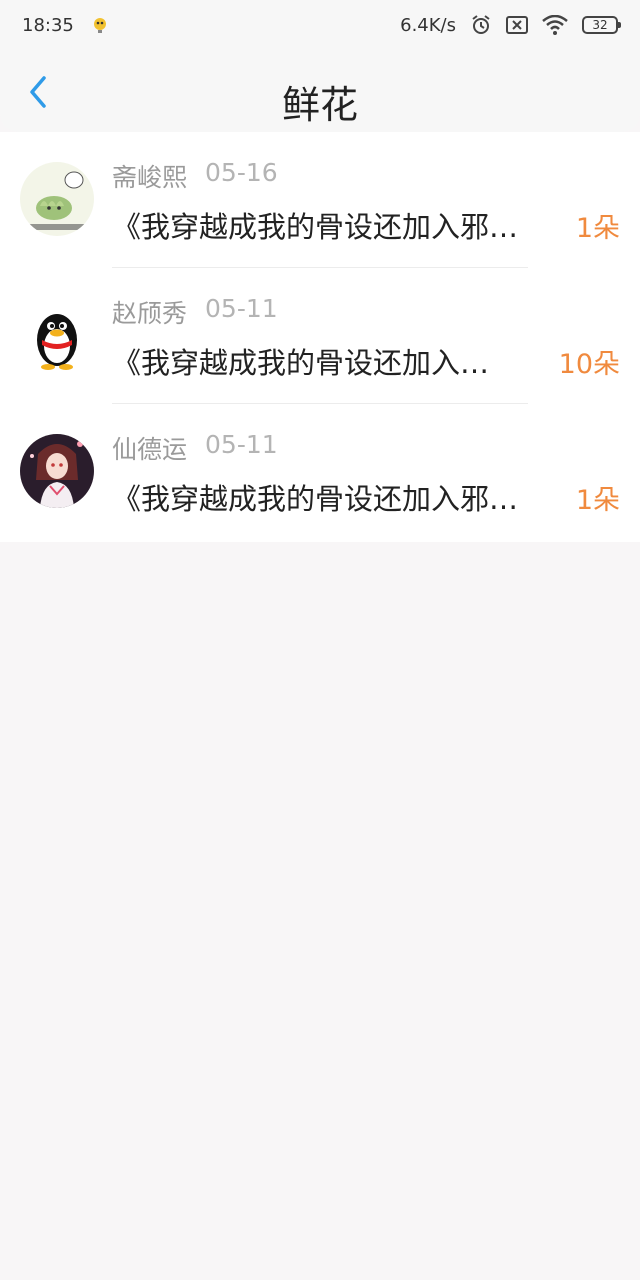  I want to click on notification-bird-icon, so click(100, 25).